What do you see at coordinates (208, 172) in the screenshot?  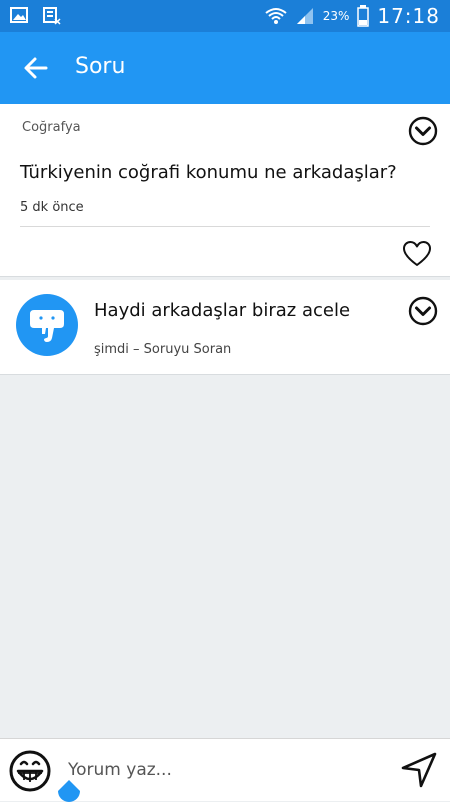 I see `question-text: Türkiyenin coğrafi konumu ne arkadaşlar?` at bounding box center [208, 172].